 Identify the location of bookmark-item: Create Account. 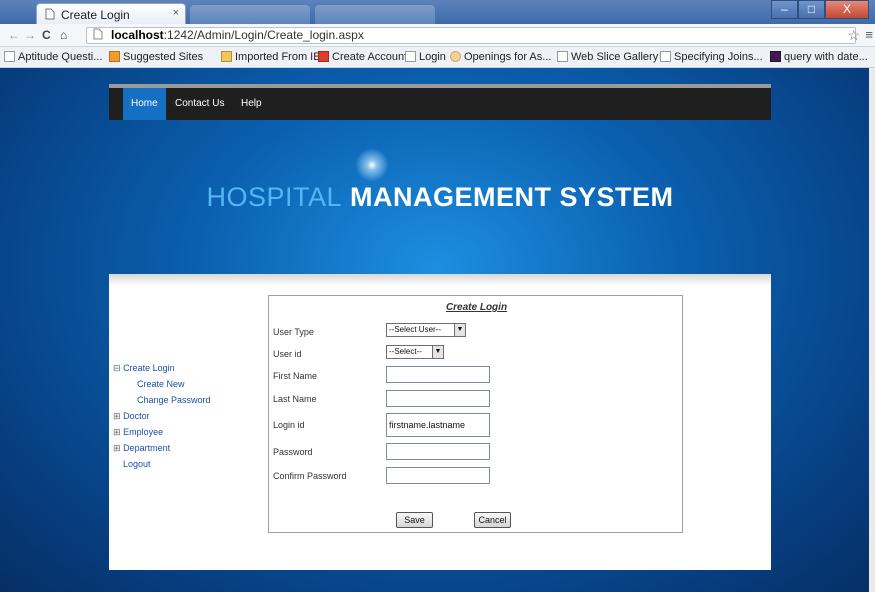
(362, 57).